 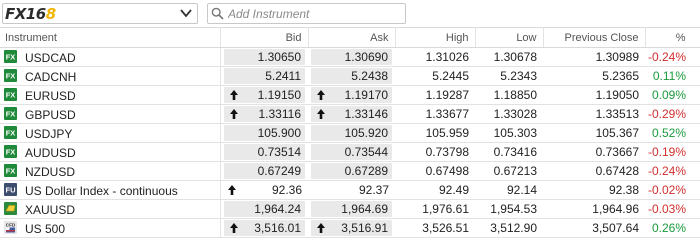 I want to click on ask-cell: 1,964.69, so click(x=351, y=209).